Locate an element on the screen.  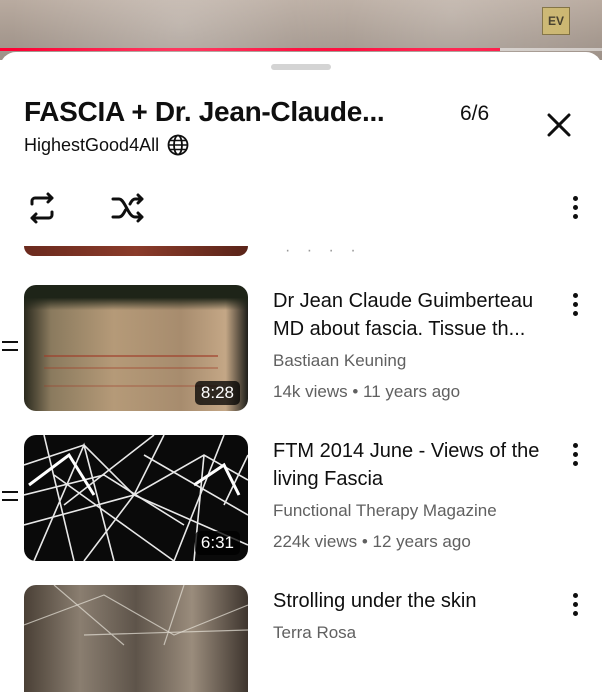
playlist-channel-name: HighestGood4All is located at coordinates (92, 144).